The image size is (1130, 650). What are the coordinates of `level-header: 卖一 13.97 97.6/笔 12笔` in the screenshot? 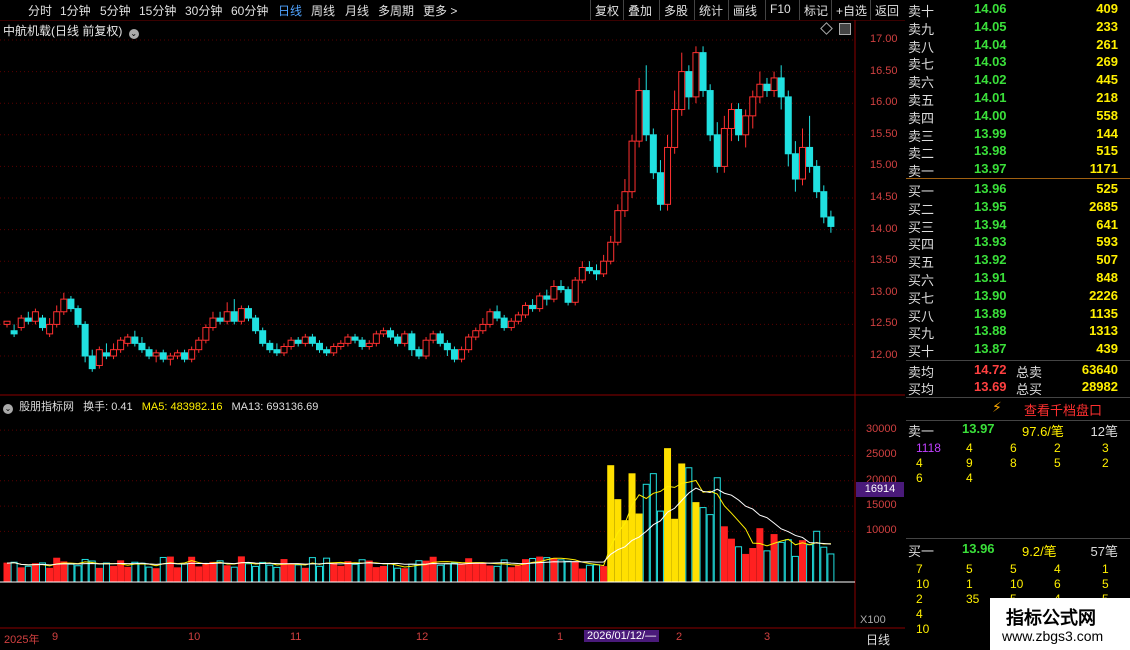 It's located at (1013, 430).